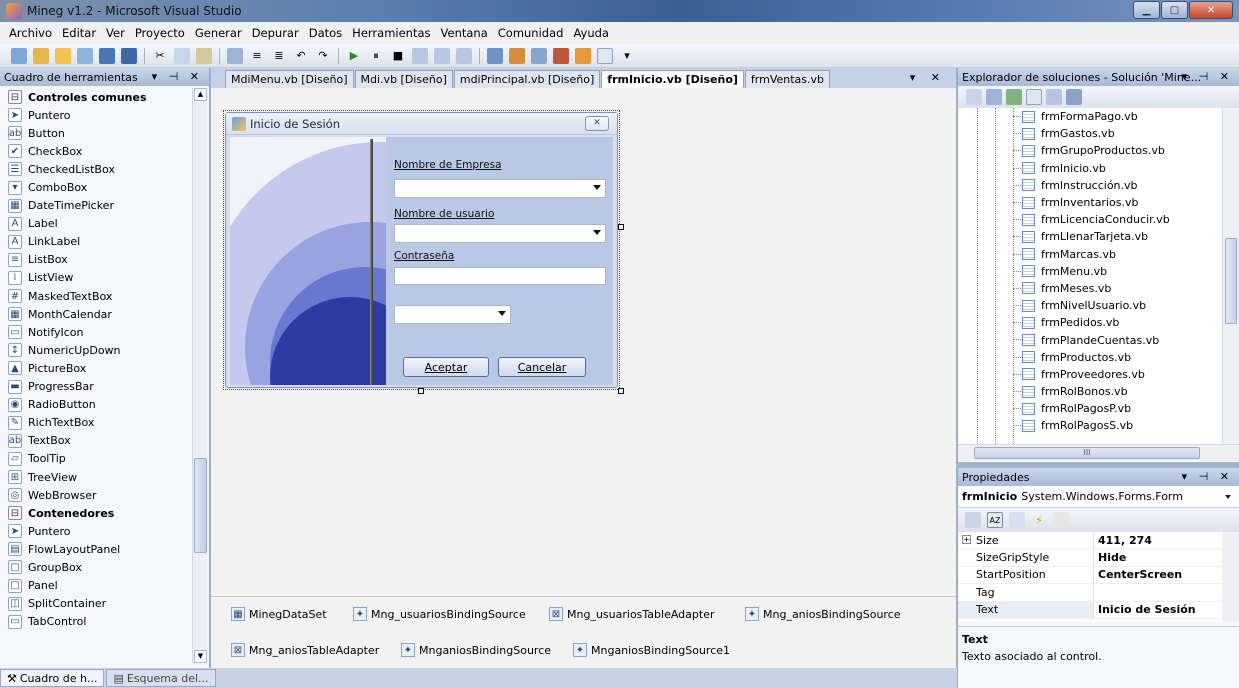 The image size is (1239, 688). Describe the element at coordinates (301, 56) in the screenshot. I see `undo-icon: ↶` at that location.